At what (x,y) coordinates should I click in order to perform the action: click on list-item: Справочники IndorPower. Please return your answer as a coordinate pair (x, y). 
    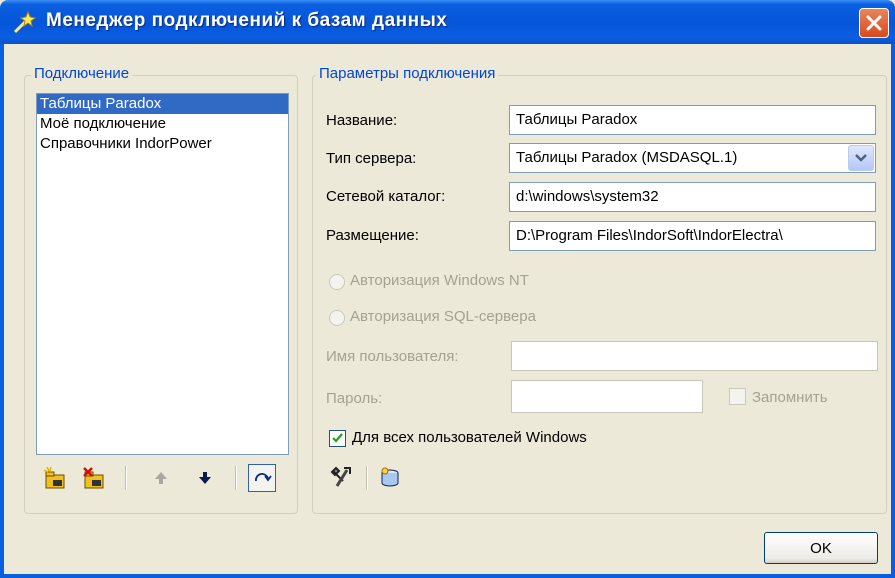
    Looking at the image, I should click on (162, 144).